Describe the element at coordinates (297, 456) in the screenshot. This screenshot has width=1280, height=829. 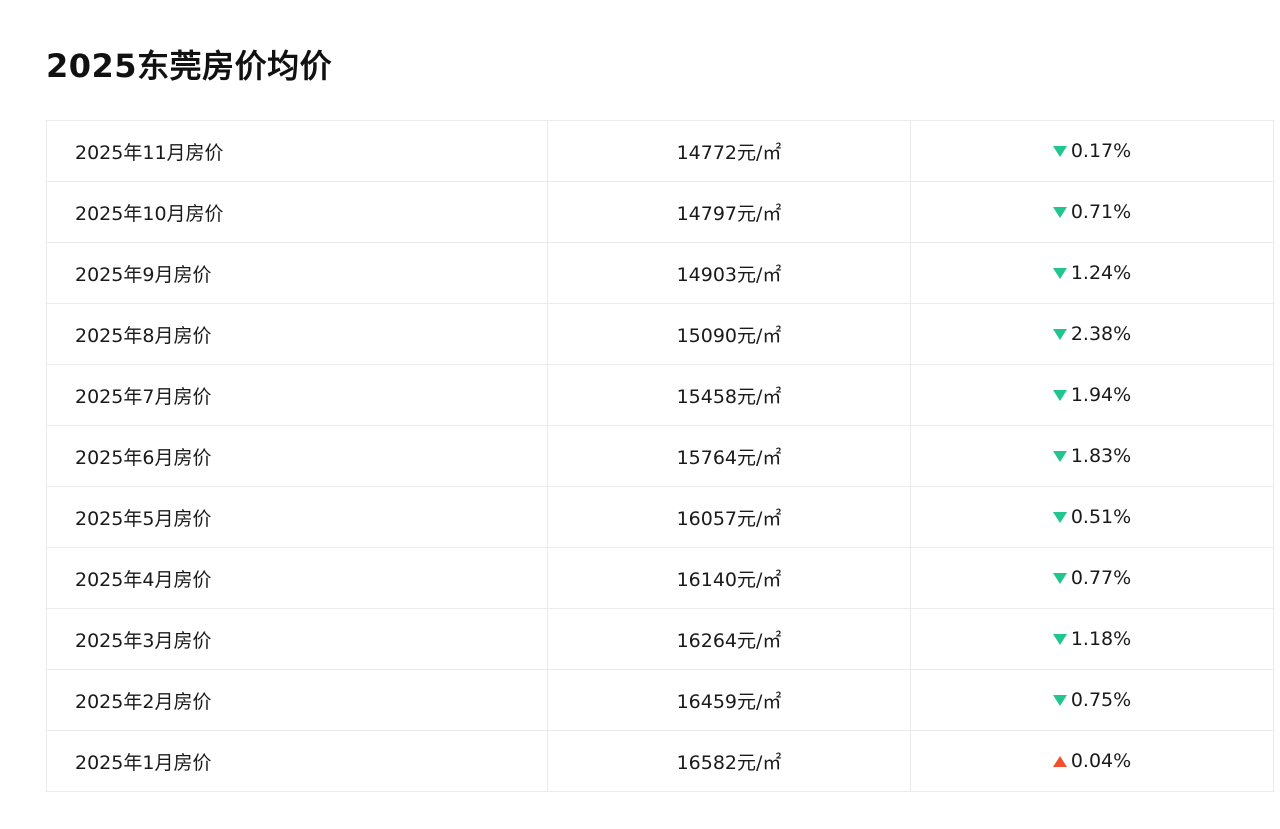
I see `month-cell: 2025年6月房价` at that location.